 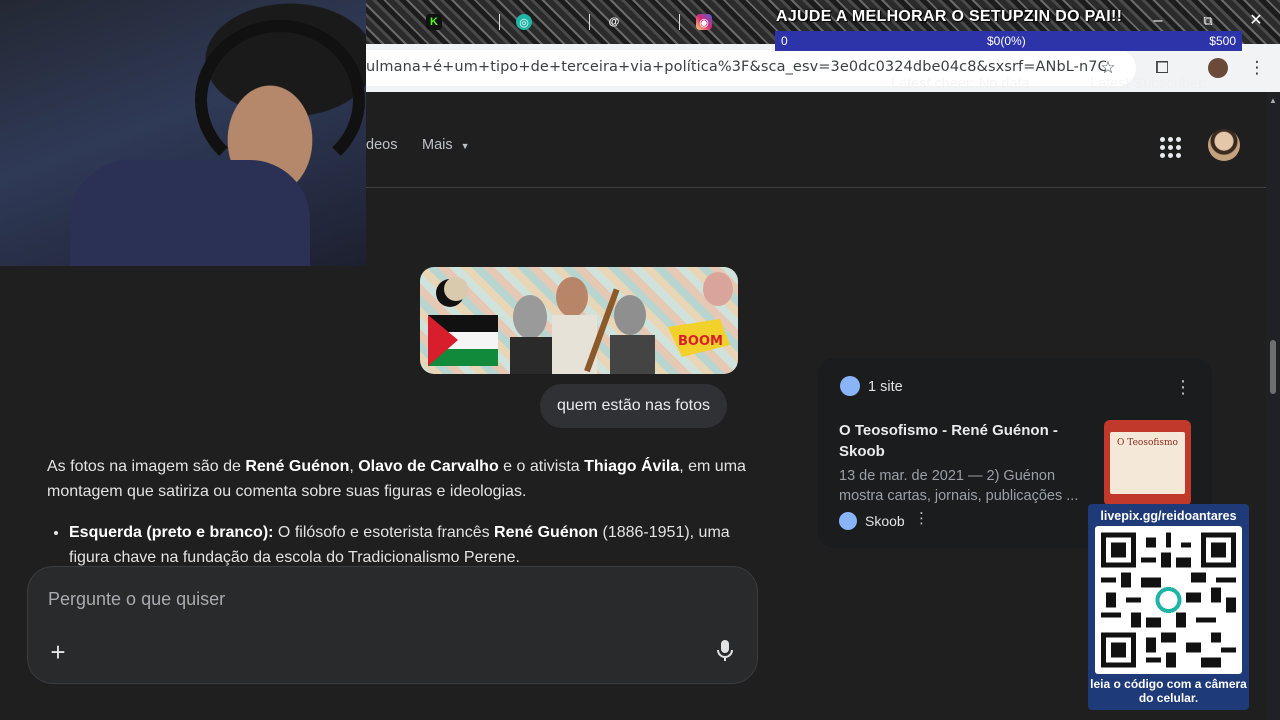 What do you see at coordinates (392, 625) in the screenshot?
I see `prompt-box: +` at bounding box center [392, 625].